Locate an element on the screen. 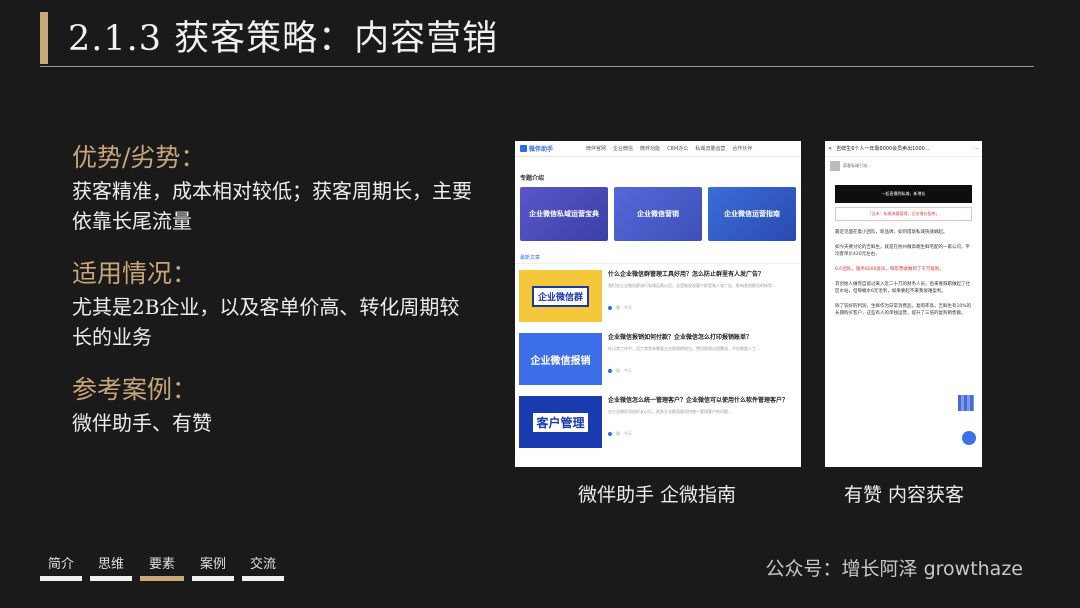  footer-nav-item-intro: 简介 is located at coordinates (61, 567).